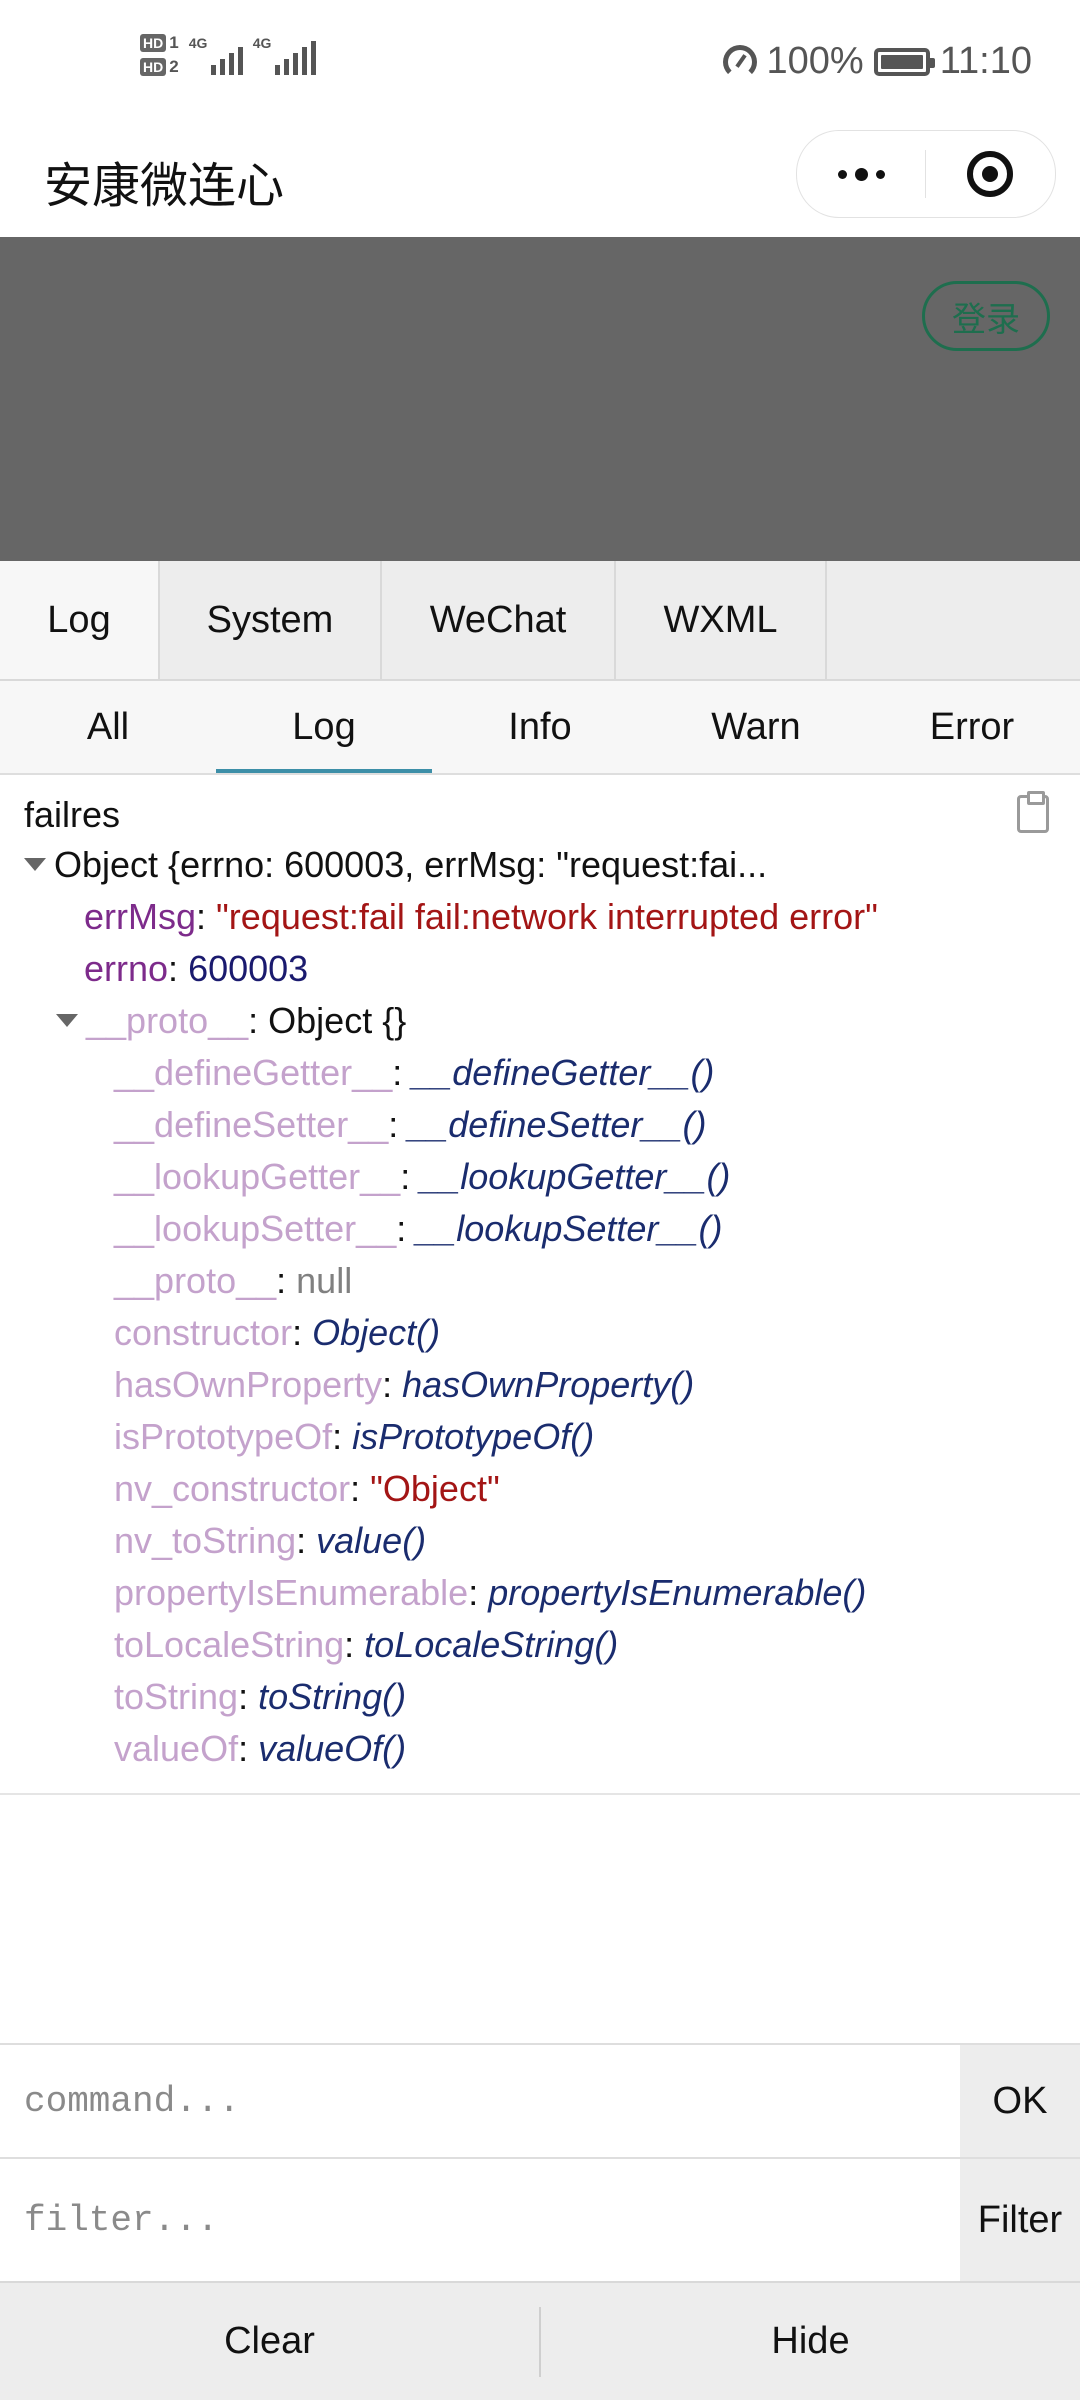 This screenshot has height=2400, width=1080. Describe the element at coordinates (248, 1384) in the screenshot. I see `prop-key: hasOwnProperty` at that location.